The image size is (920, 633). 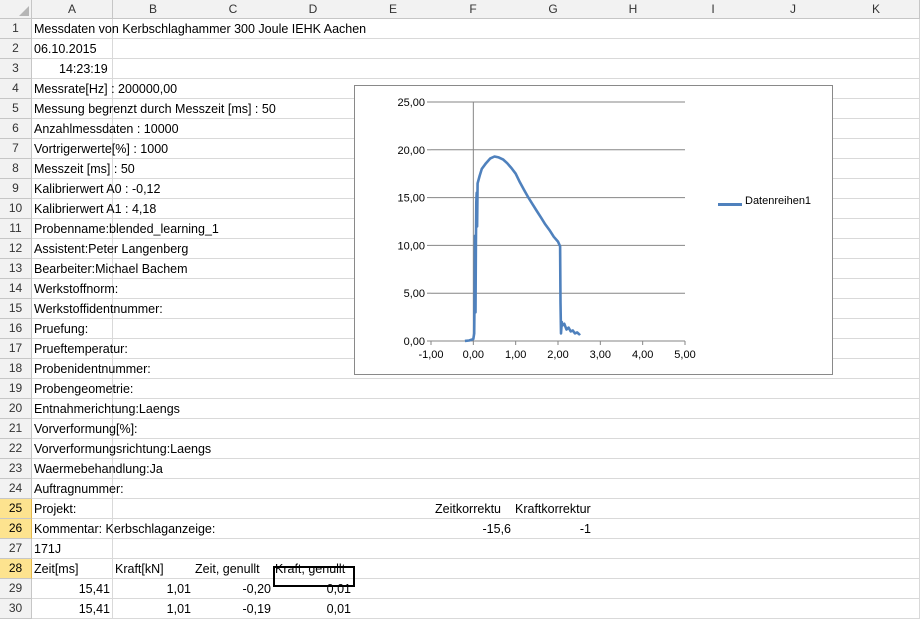 What do you see at coordinates (153, 9) in the screenshot?
I see `column-header-b: B` at bounding box center [153, 9].